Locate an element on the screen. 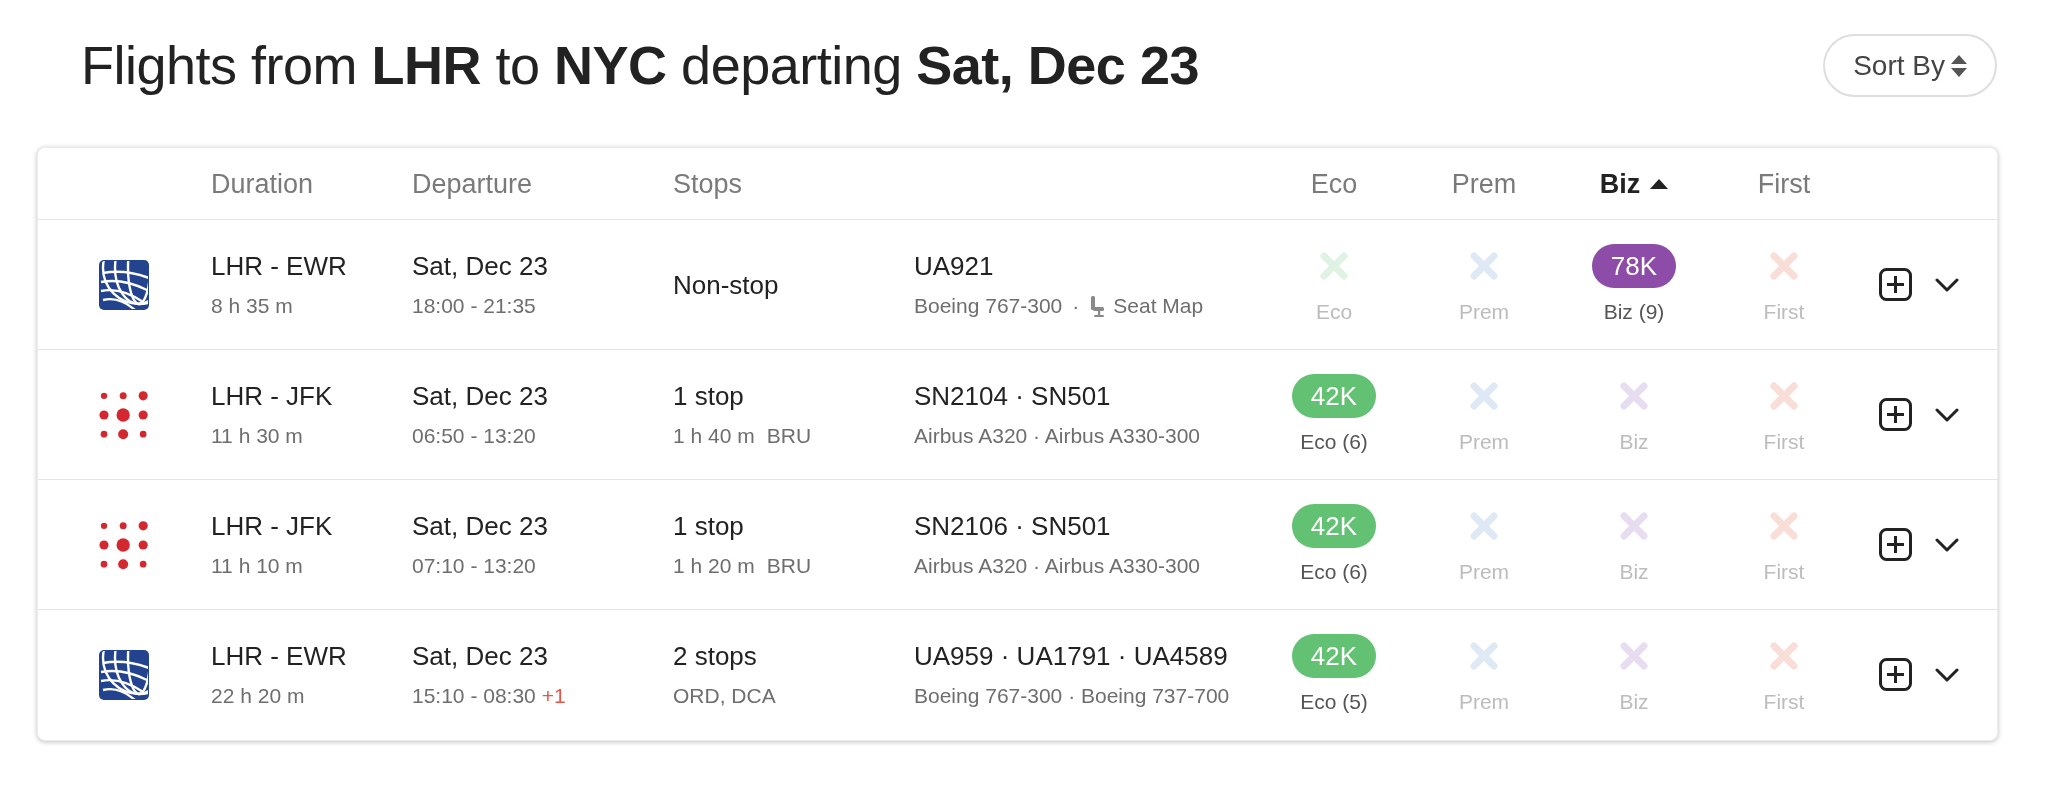 The width and height of the screenshot is (2052, 792). seat-icon is located at coordinates (1098, 306).